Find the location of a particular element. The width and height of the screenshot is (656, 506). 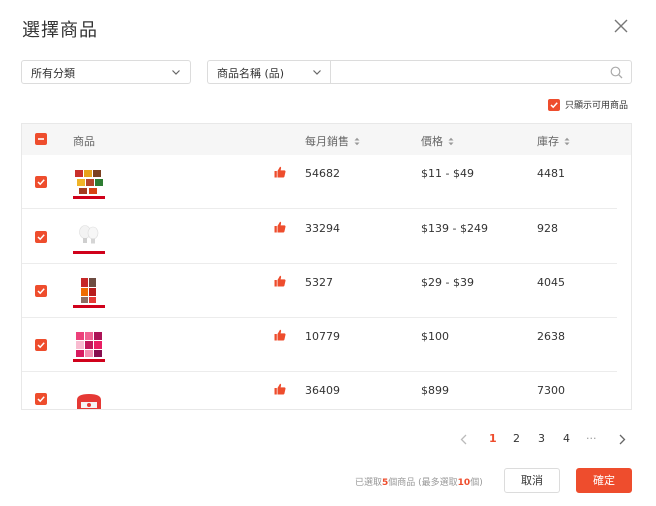

row-sales: 5327 is located at coordinates (319, 282).